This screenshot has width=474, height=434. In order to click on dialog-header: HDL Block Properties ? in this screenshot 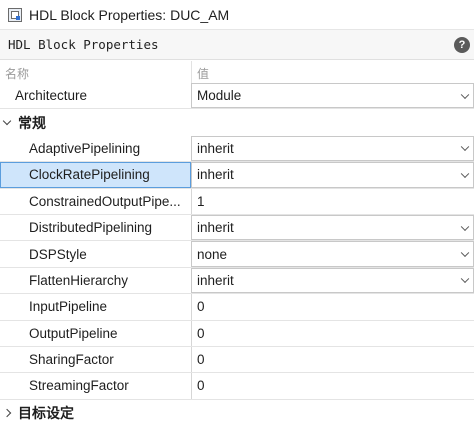, I will do `click(237, 45)`.